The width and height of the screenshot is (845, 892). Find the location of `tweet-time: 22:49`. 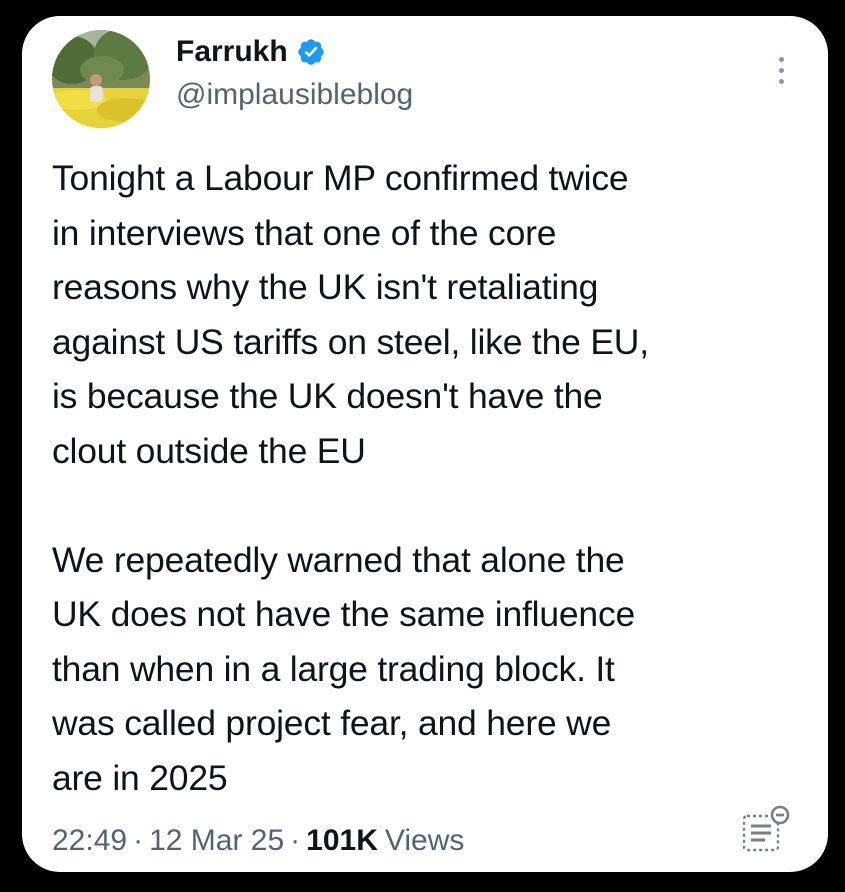

tweet-time: 22:49 is located at coordinates (89, 841).